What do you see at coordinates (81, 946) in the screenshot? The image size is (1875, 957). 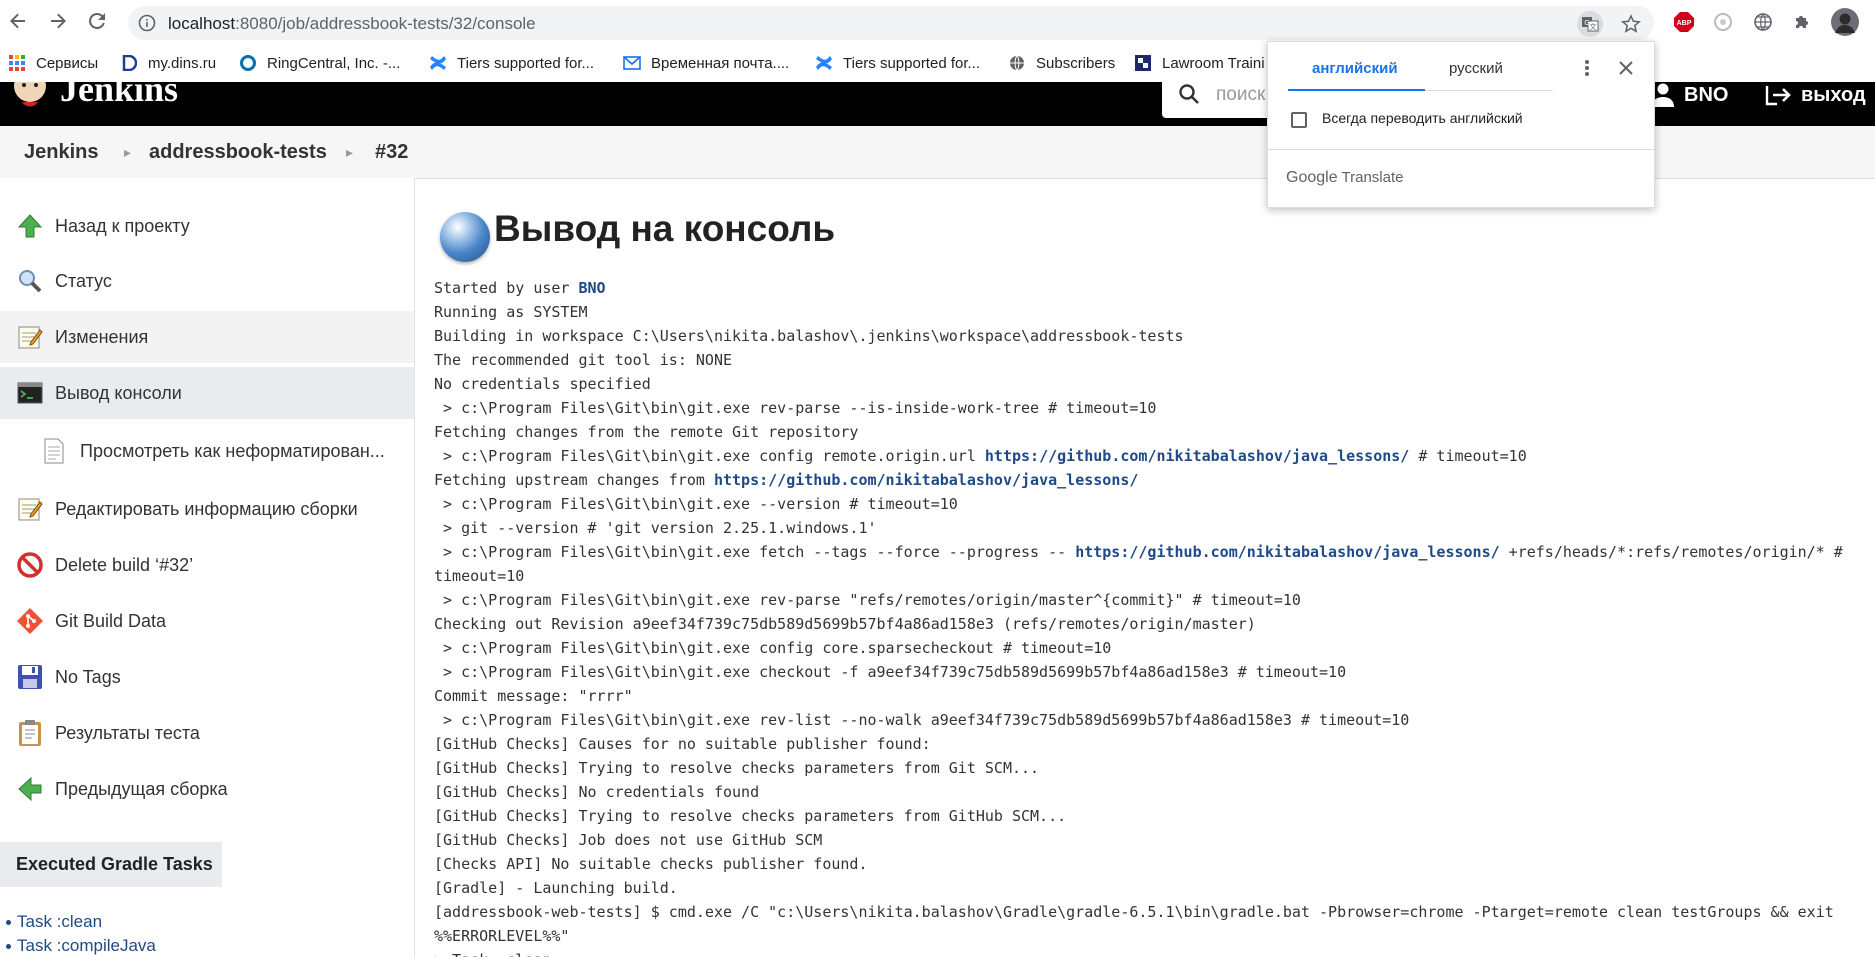 I see `gradle-task-compilejava: Task :compileJava` at bounding box center [81, 946].